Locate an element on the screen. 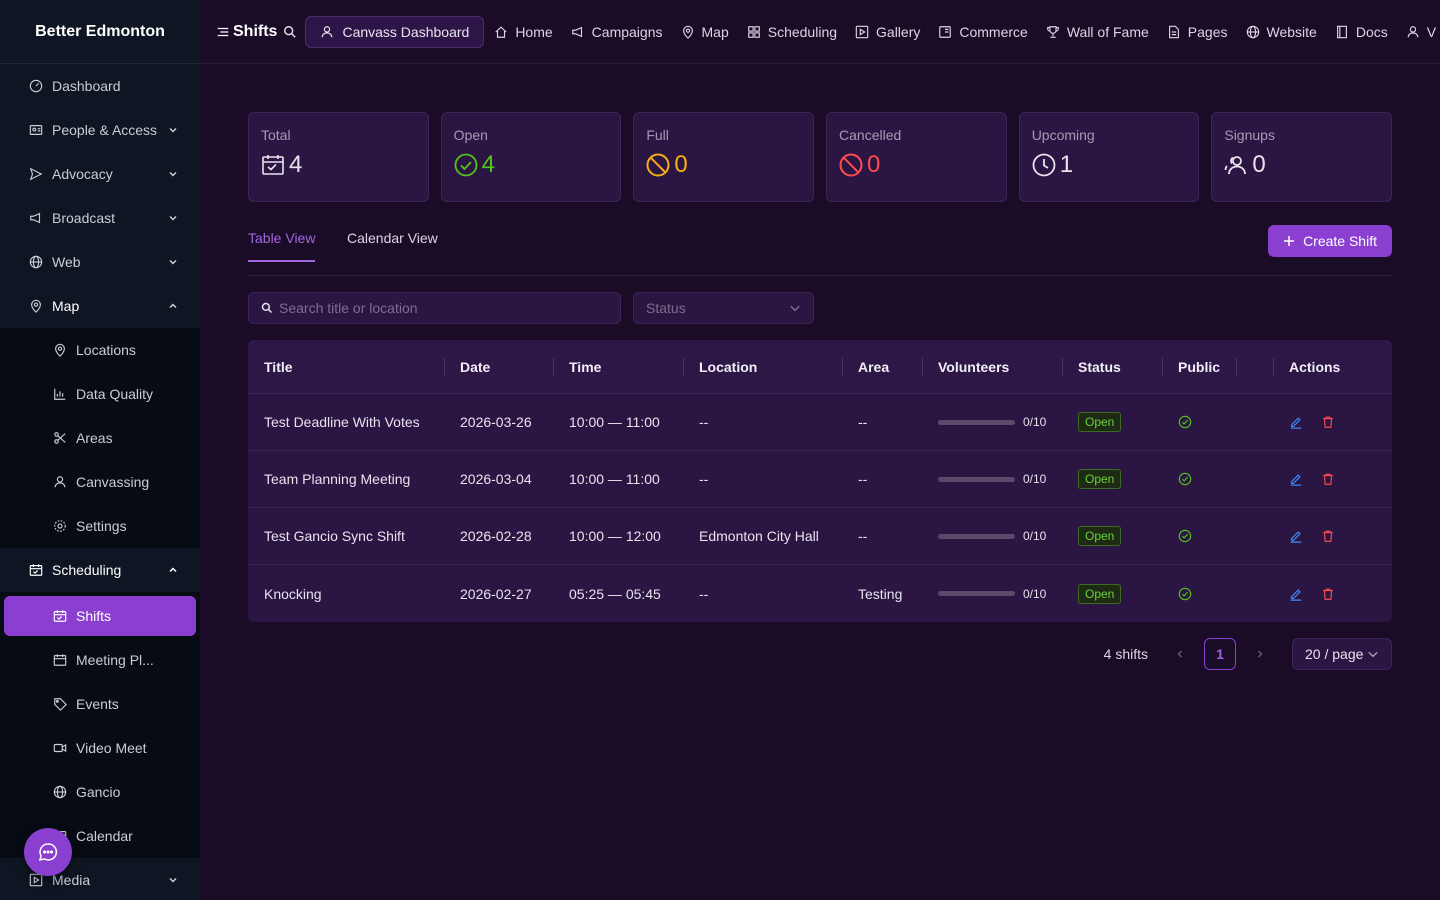 The height and width of the screenshot is (900, 1440). pagination-page-1: 1 is located at coordinates (1220, 654).